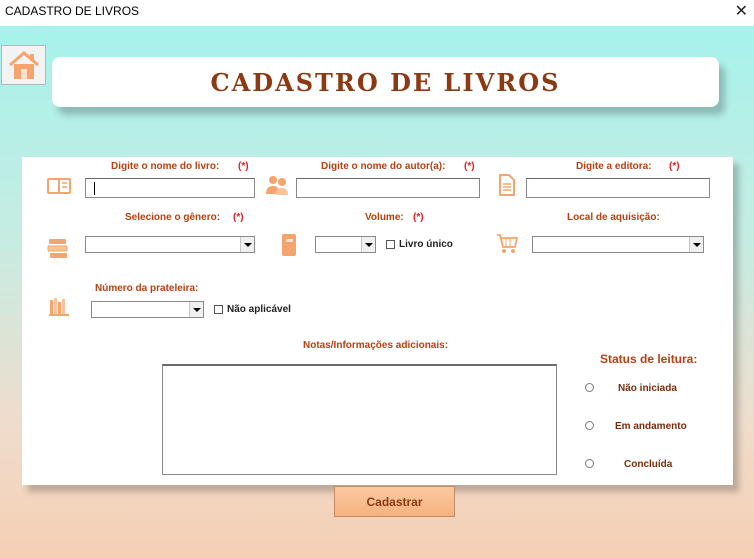 The width and height of the screenshot is (754, 558). I want to click on status-radio-not-started, so click(589, 387).